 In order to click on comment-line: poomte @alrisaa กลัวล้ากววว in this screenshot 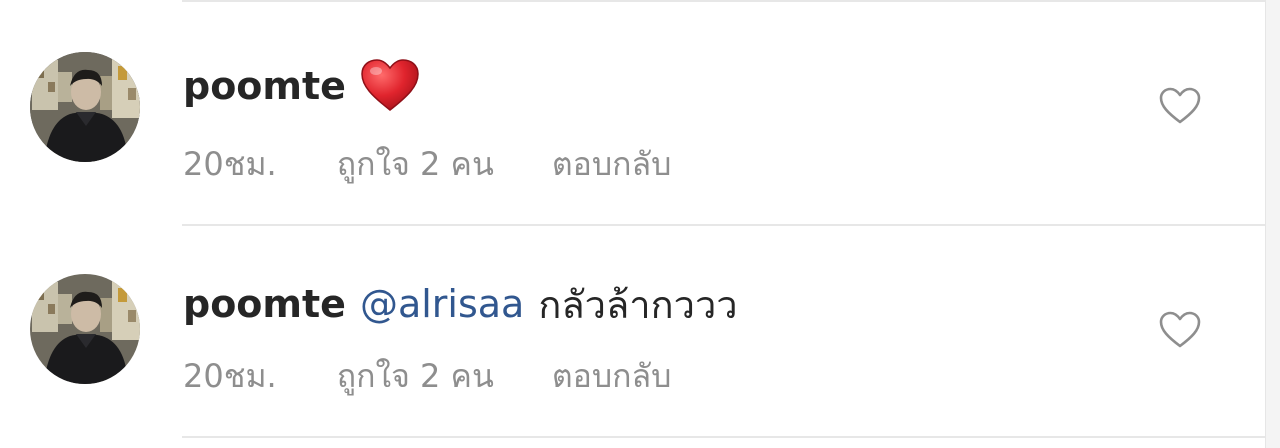, I will do `click(460, 304)`.